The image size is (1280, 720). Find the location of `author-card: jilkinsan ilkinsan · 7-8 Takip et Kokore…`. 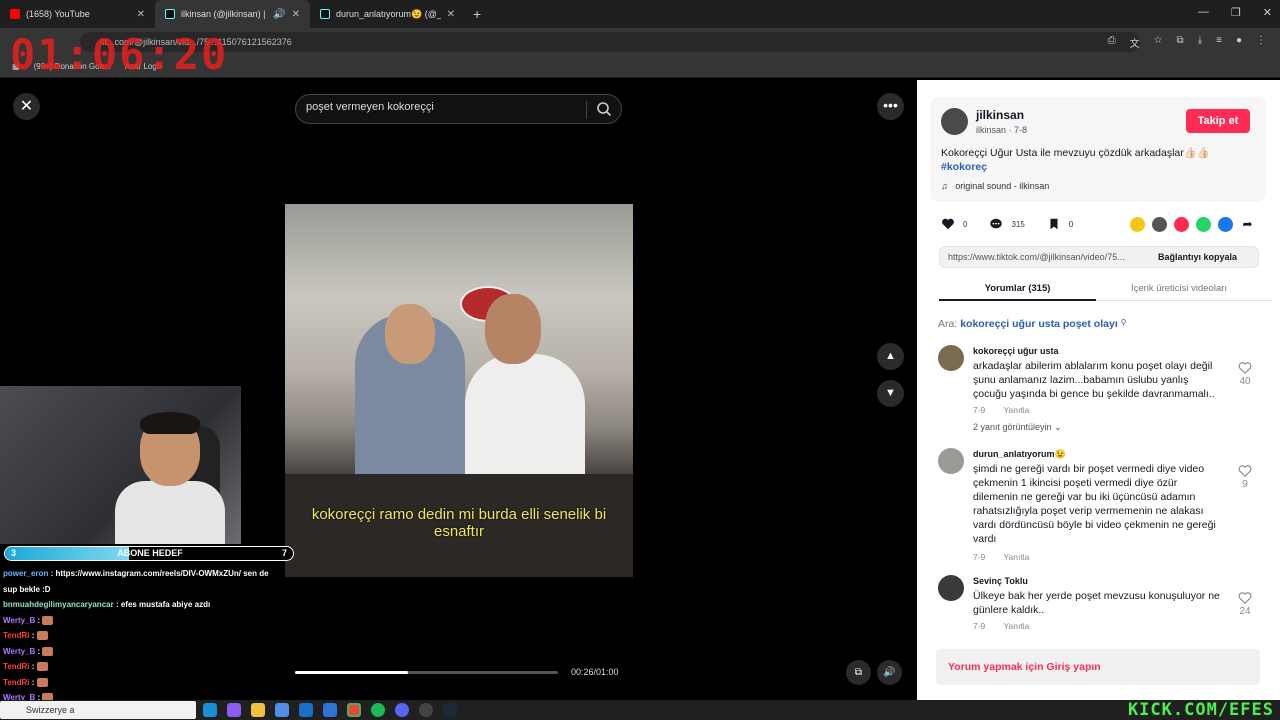

author-card: jilkinsan ilkinsan · 7-8 Takip et Kokore… is located at coordinates (1098, 149).